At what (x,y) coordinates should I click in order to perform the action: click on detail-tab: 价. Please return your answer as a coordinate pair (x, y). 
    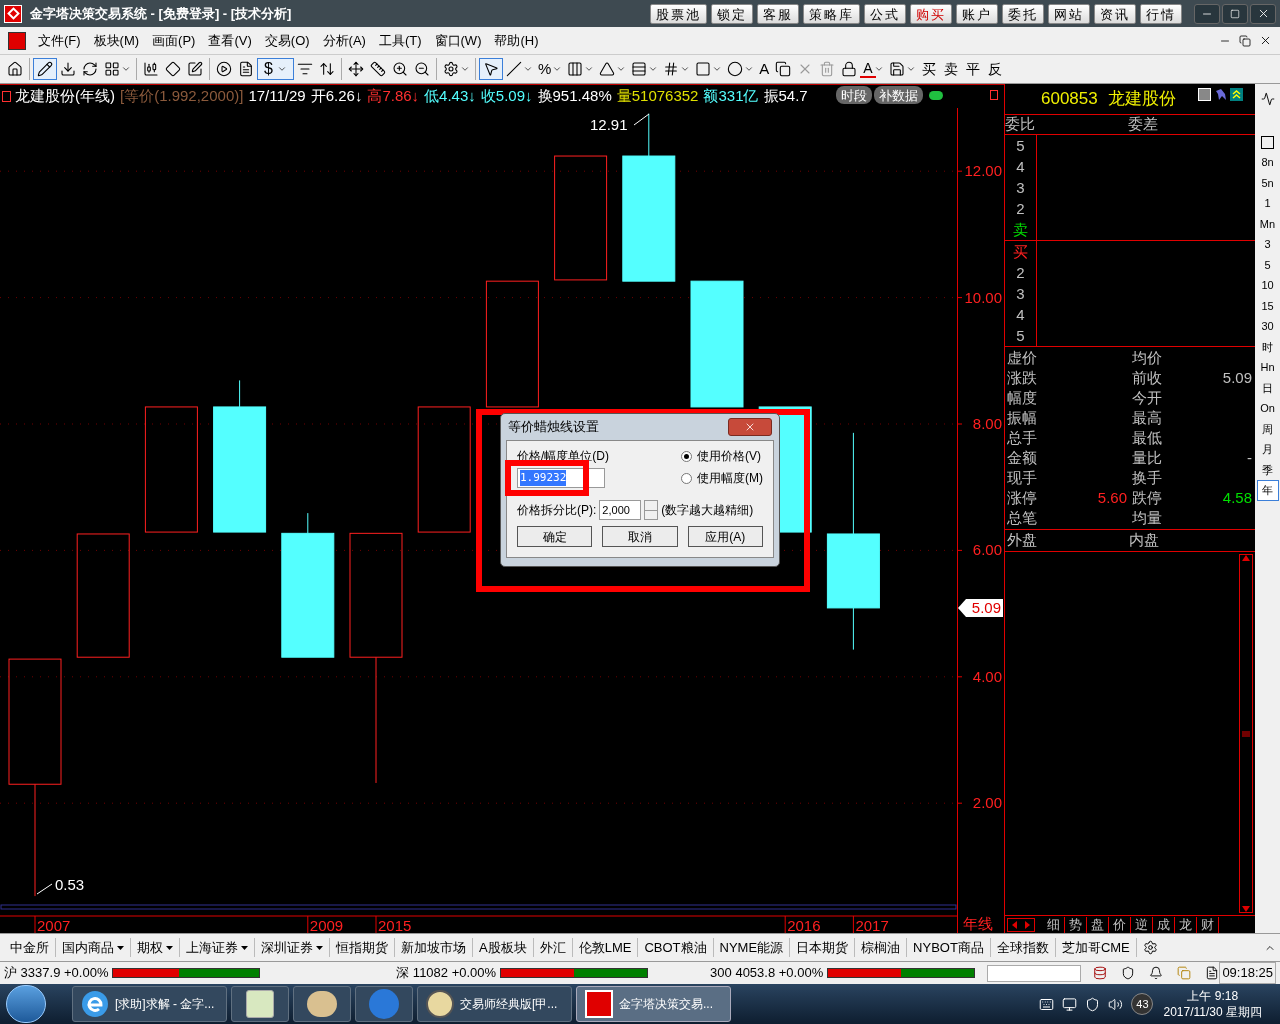
    Looking at the image, I should click on (1120, 924).